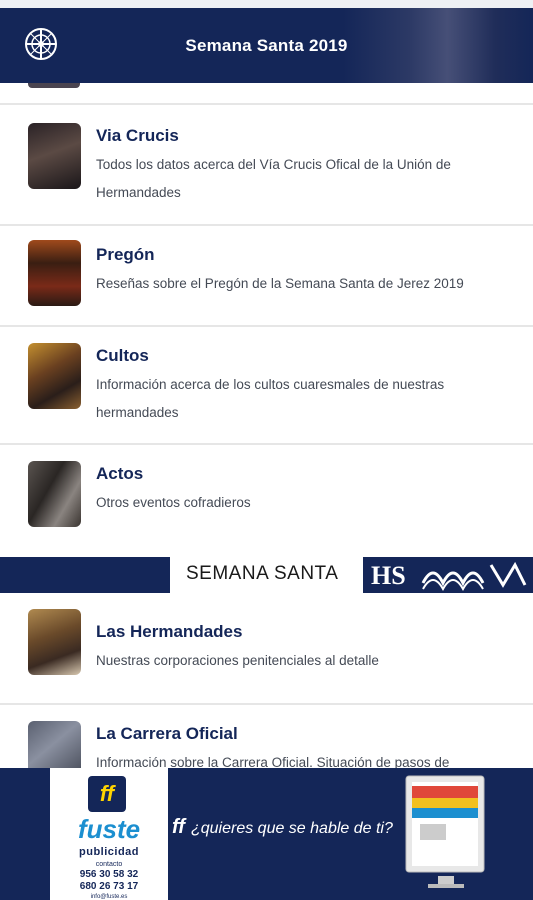 The height and width of the screenshot is (900, 533). I want to click on ad-brand-sub: publicidad, so click(109, 852).